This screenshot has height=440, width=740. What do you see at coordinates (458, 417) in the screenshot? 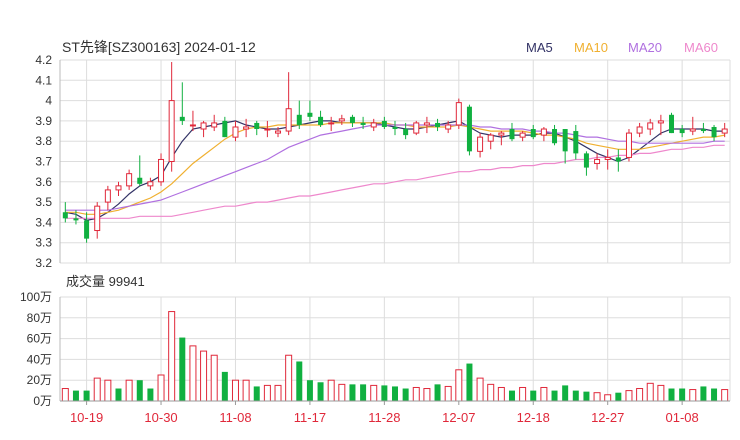
I see `date-tick-label: 12-07` at bounding box center [458, 417].